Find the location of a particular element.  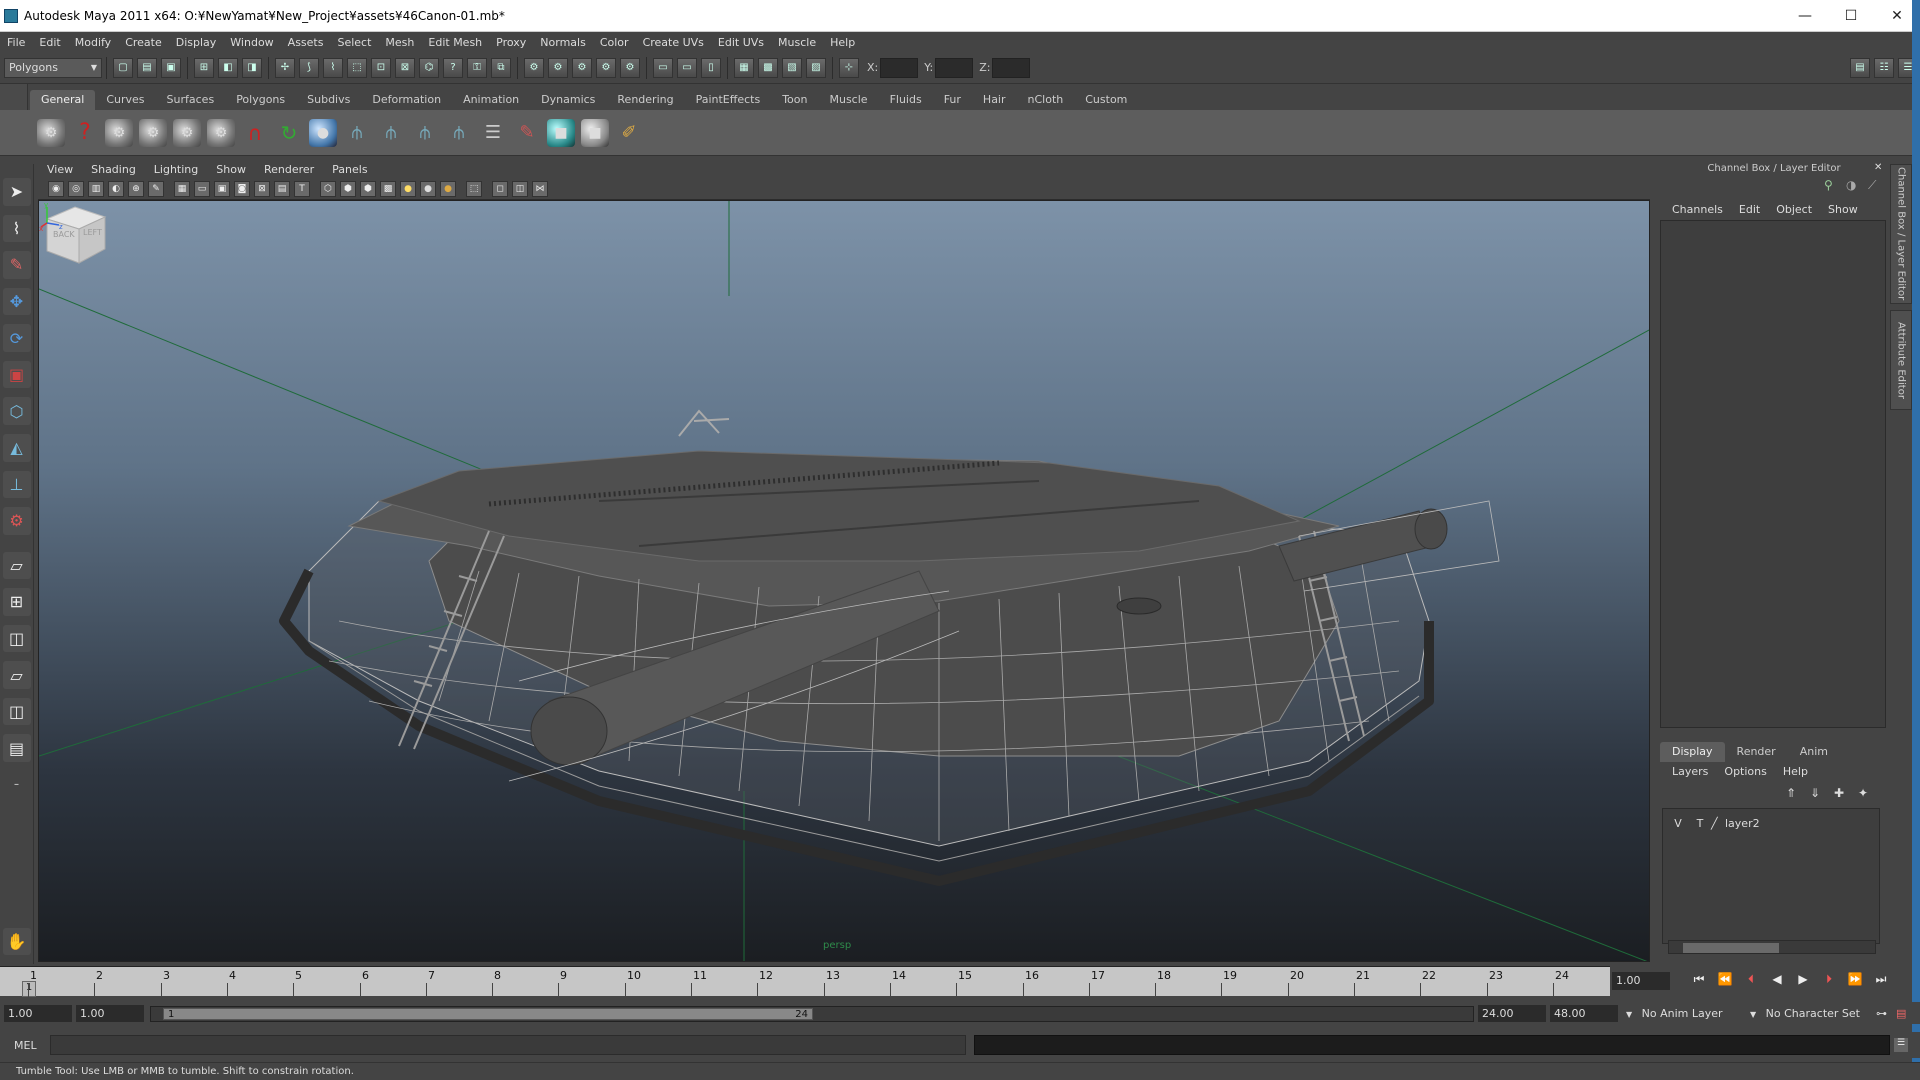

script-editor-icon: ☰ is located at coordinates (1901, 1045).